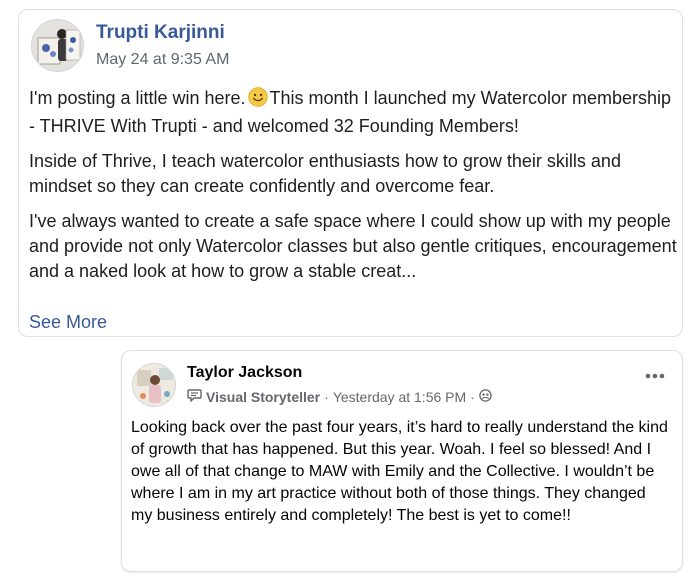  I want to click on member-badge-label: Visual Storyteller, so click(263, 397).